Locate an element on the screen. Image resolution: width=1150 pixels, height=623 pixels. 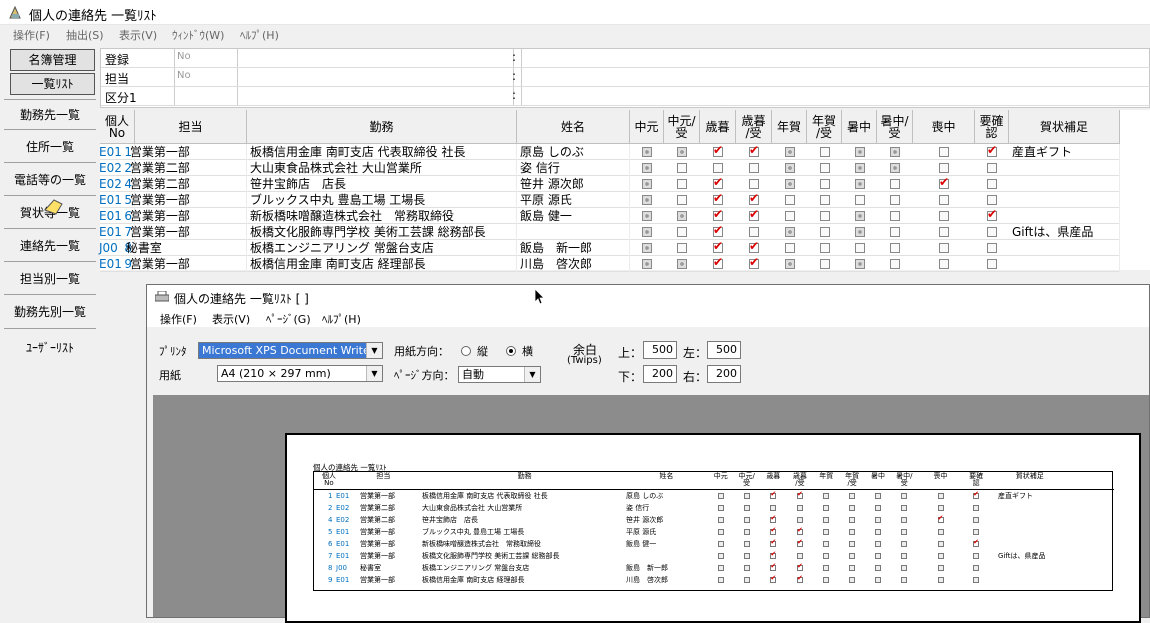
landscape-radio is located at coordinates (511, 351).